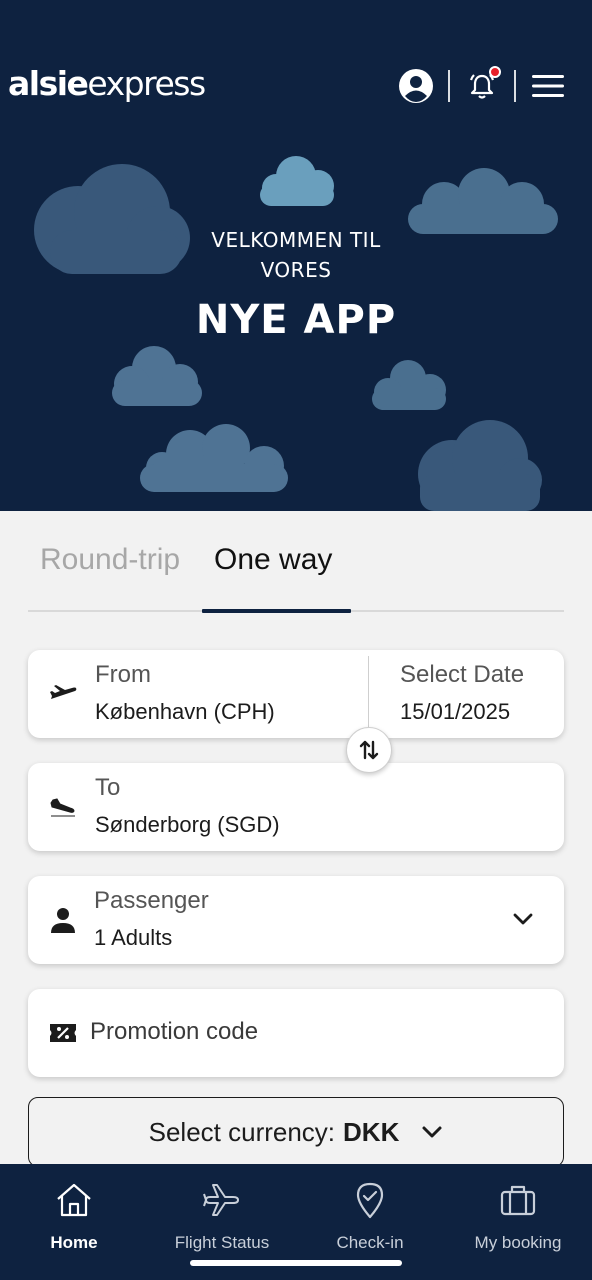 This screenshot has width=592, height=1280. Describe the element at coordinates (466, 694) in the screenshot. I see `date-field: Select Date 15/01/2025` at that location.